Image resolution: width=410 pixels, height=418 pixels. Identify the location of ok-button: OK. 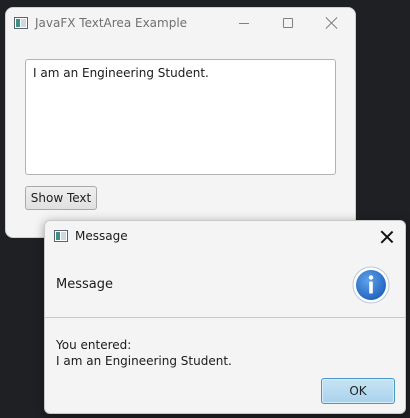
(358, 391).